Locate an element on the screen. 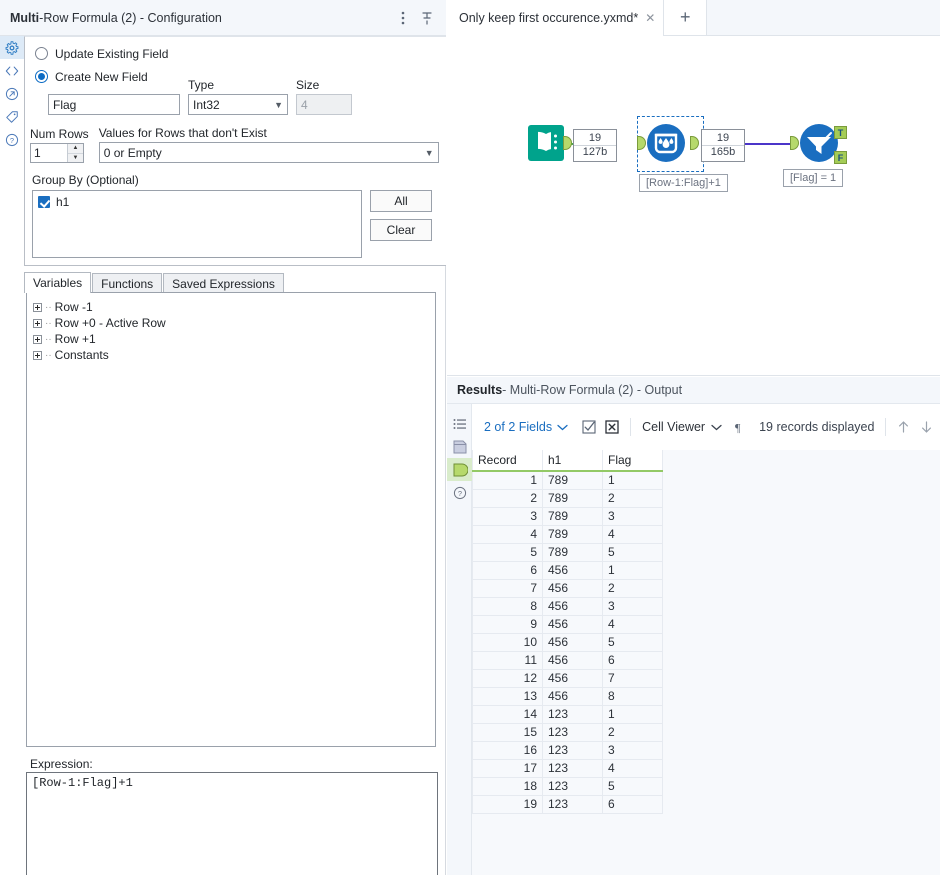 Image resolution: width=940 pixels, height=875 pixels. arrow-down-icon is located at coordinates (926, 427).